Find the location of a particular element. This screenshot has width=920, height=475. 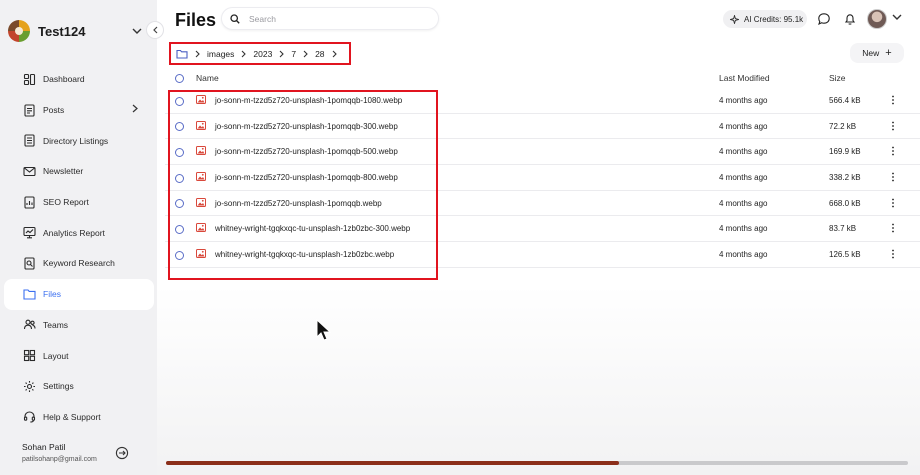

posts-icon is located at coordinates (29, 110).